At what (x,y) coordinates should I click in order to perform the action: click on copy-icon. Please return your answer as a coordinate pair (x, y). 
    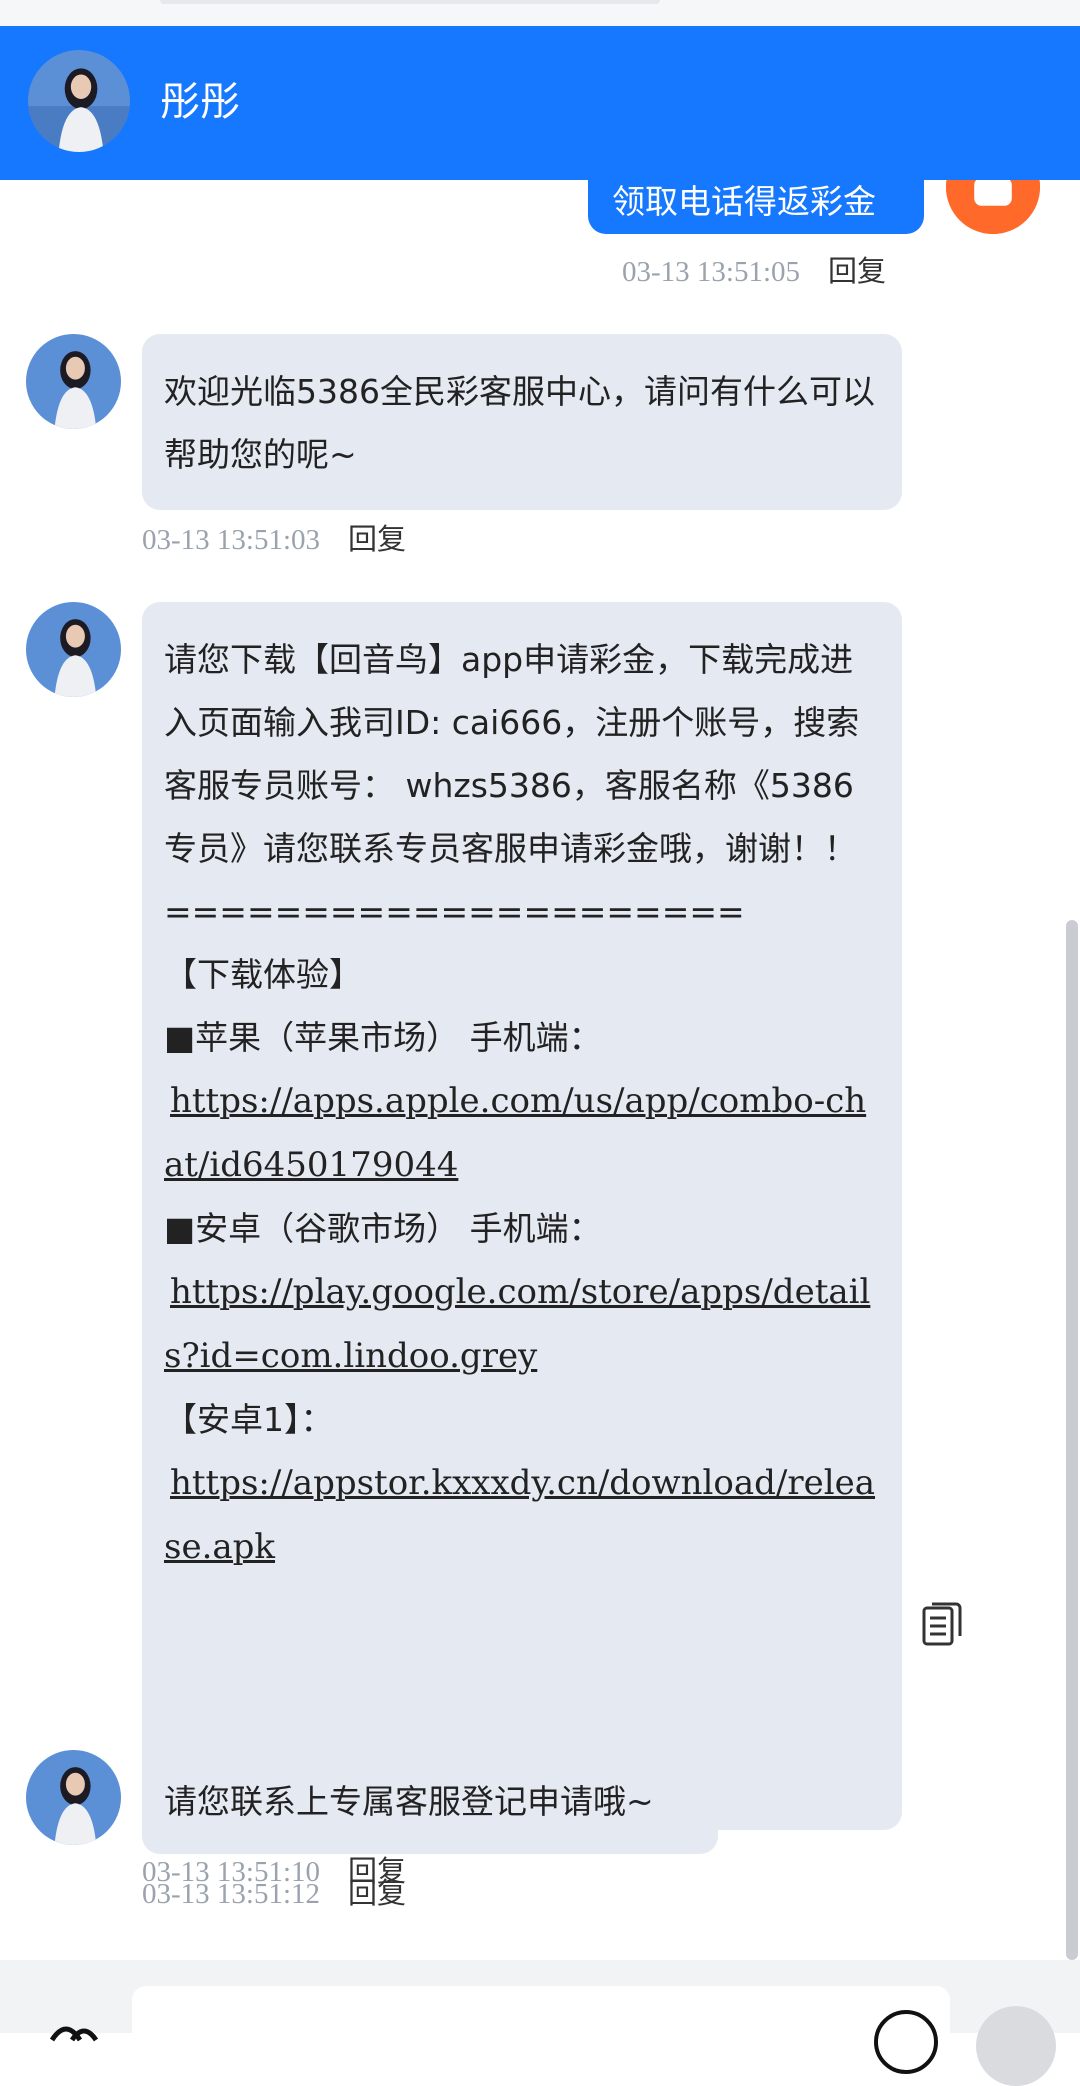
    Looking at the image, I should click on (942, 1624).